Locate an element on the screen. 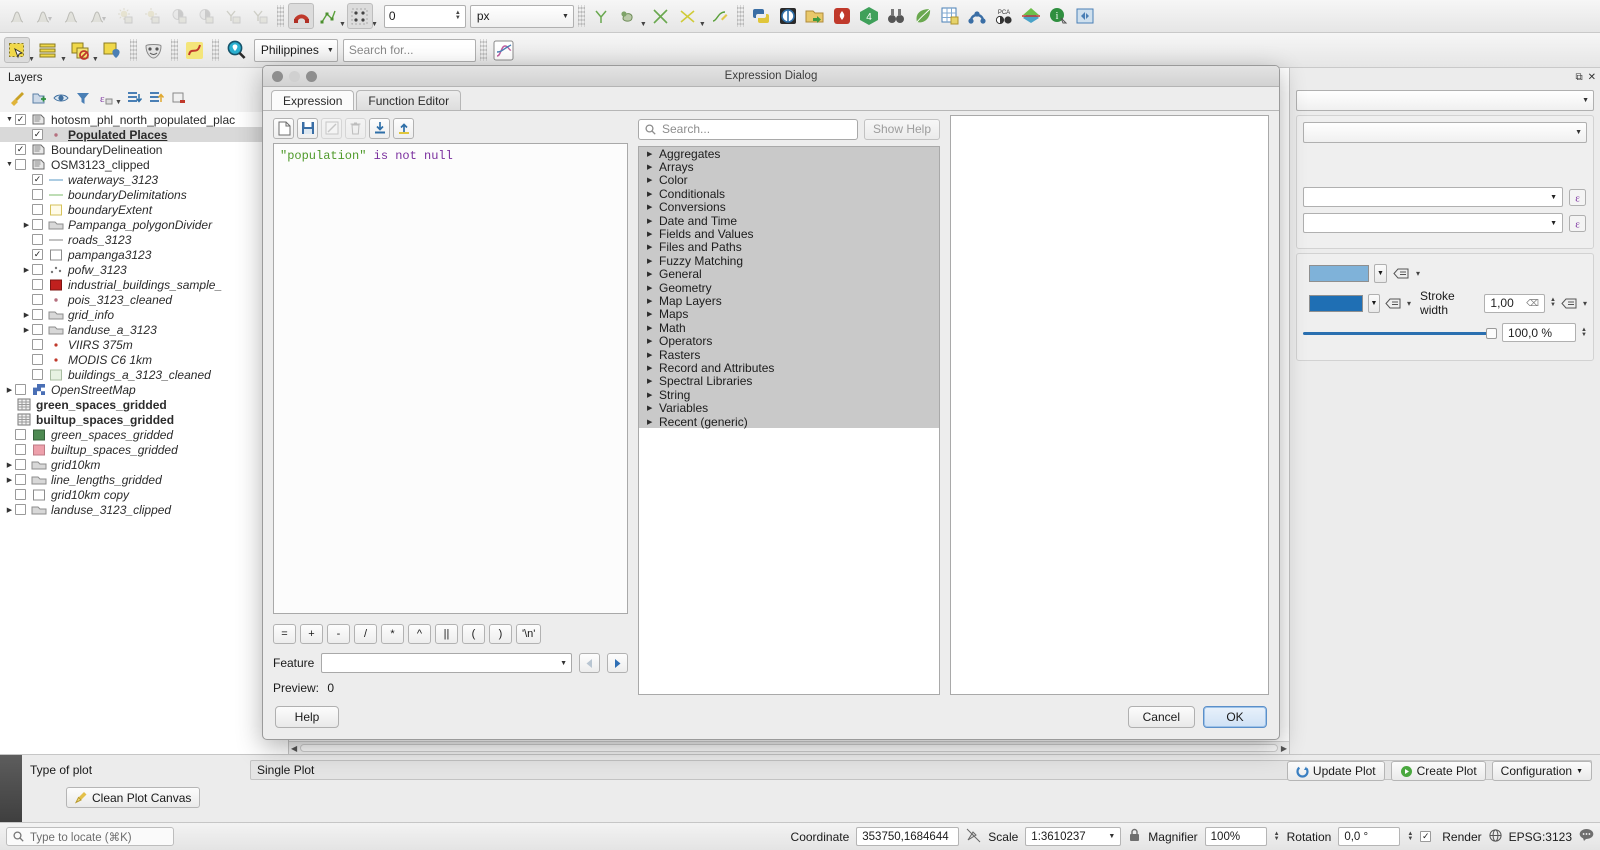  feature-select: ▼ is located at coordinates (446, 663).